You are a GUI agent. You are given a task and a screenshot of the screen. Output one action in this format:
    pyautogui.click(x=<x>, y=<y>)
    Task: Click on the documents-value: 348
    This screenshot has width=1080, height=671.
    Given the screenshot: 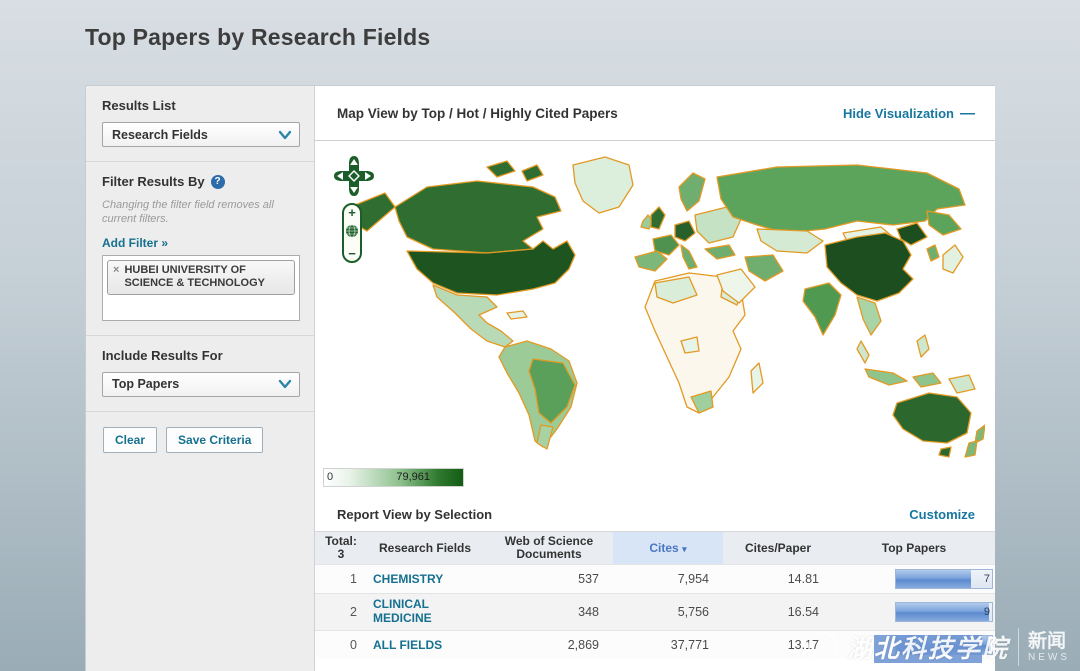 What is the action you would take?
    pyautogui.click(x=588, y=612)
    